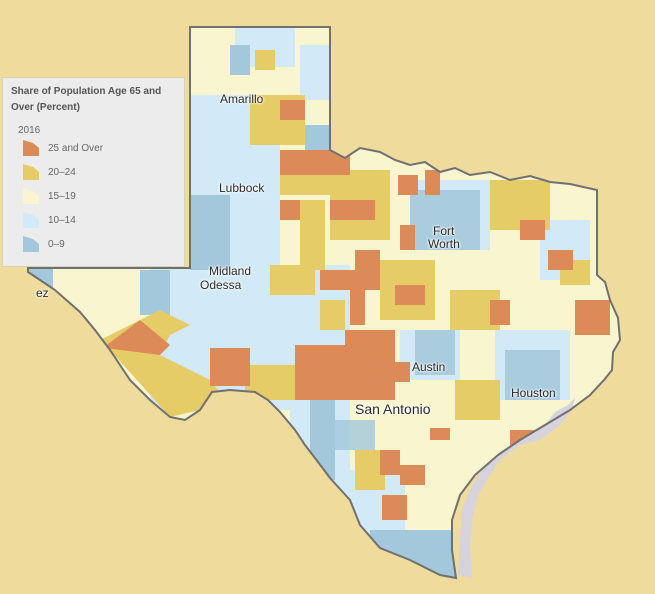  I want to click on legend-label: 0–9, so click(56, 244).